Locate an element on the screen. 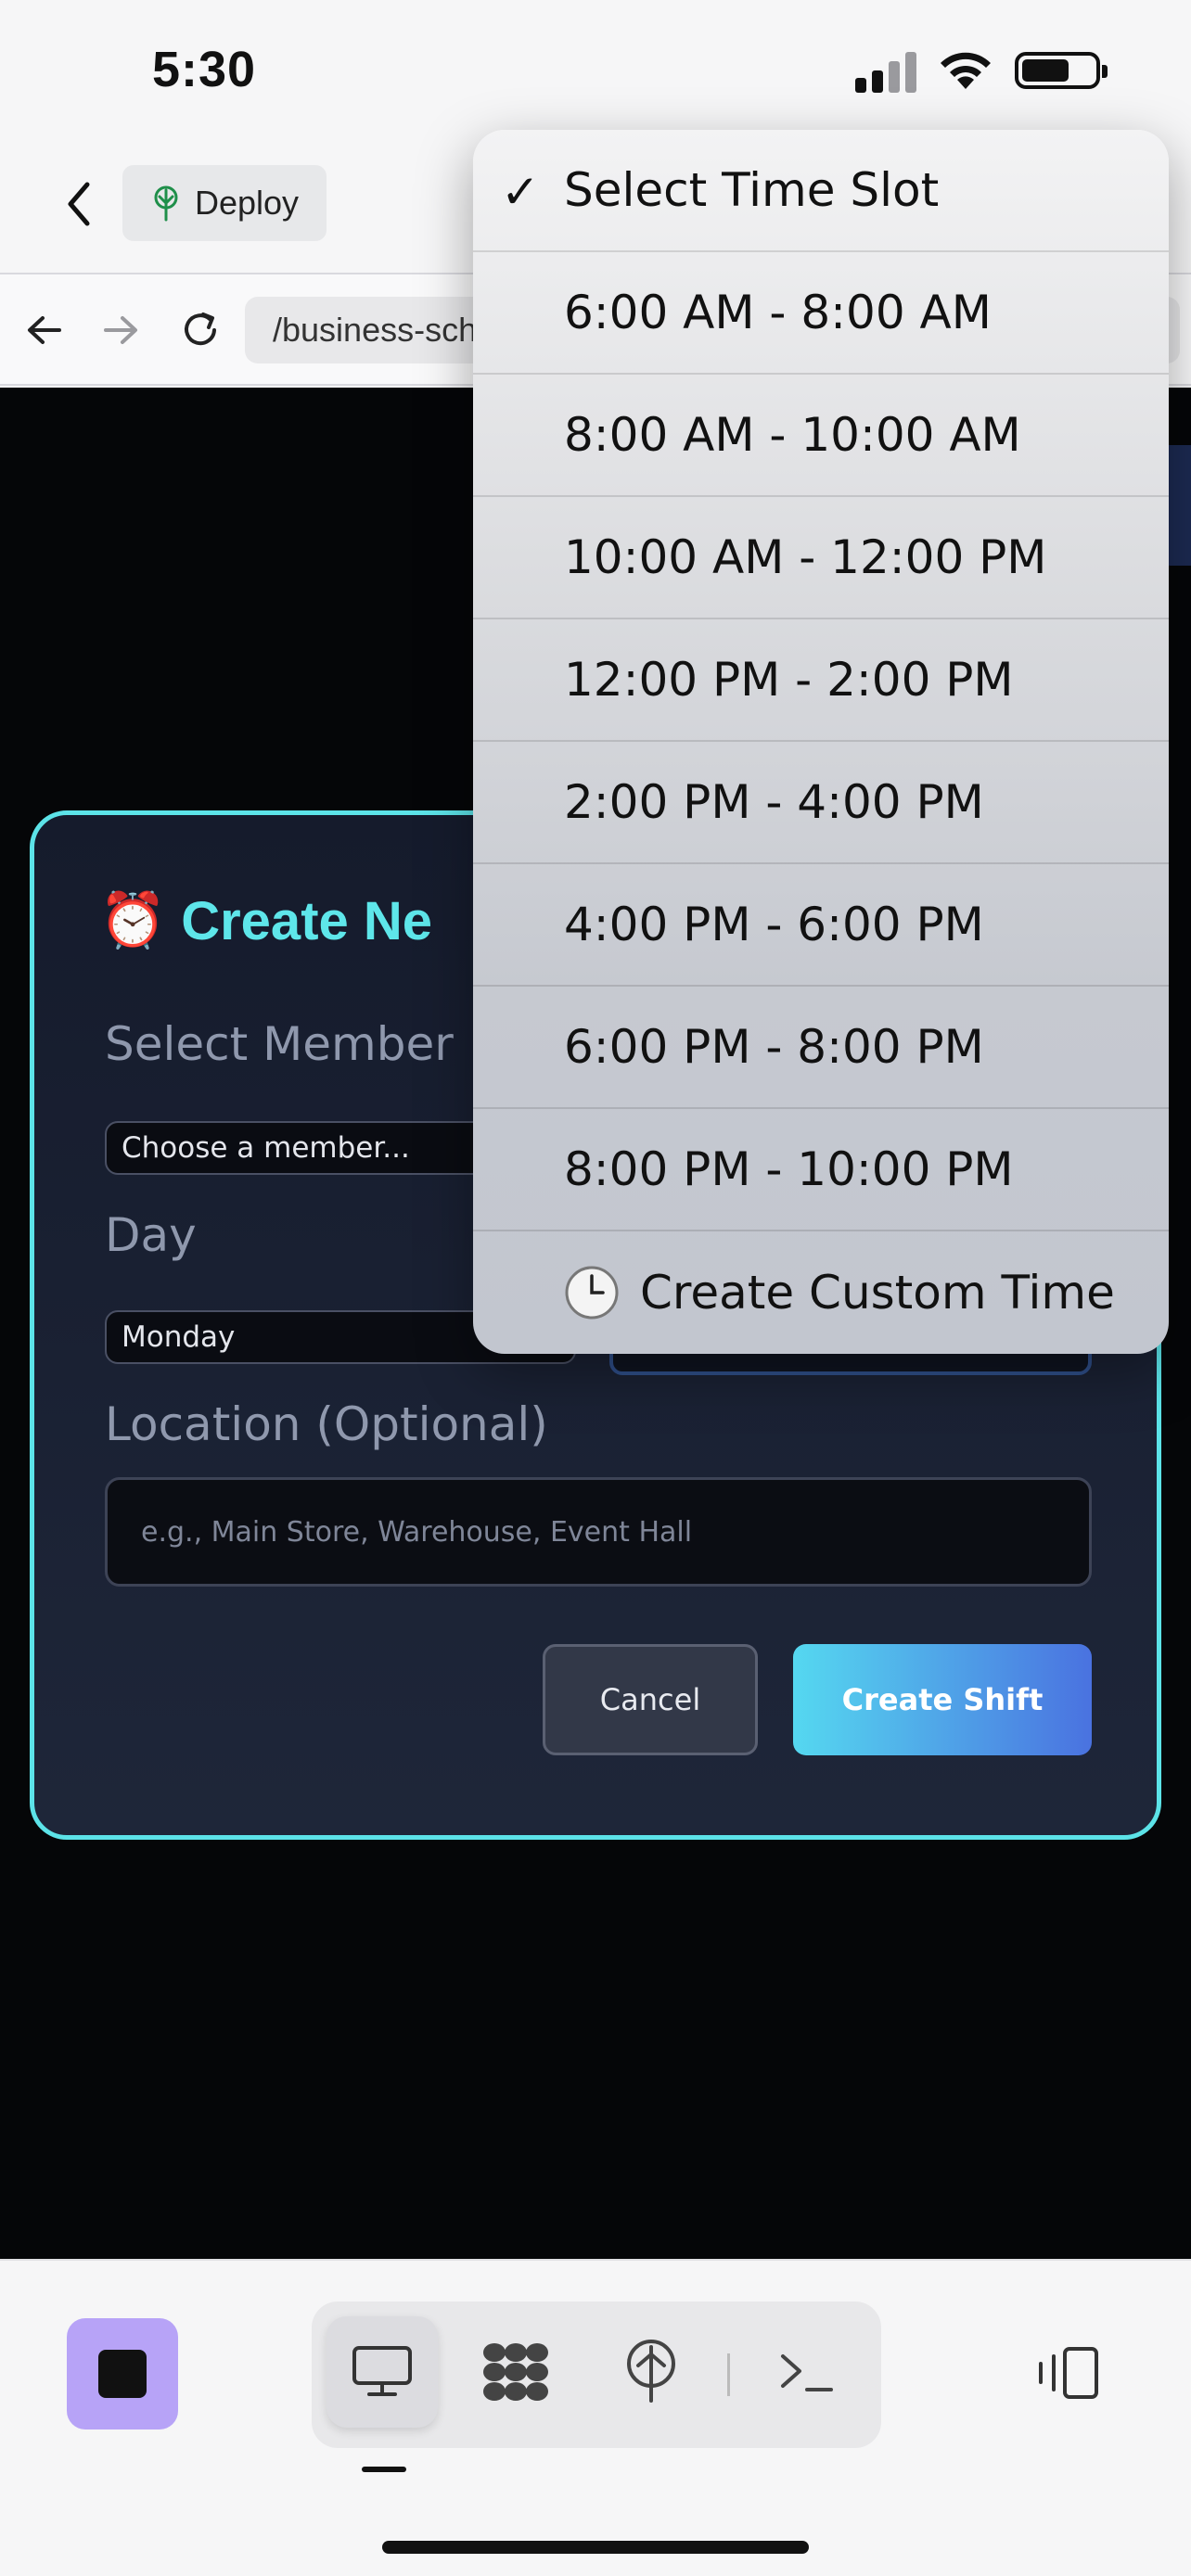 This screenshot has width=1191, height=2576. desktop-icon is located at coordinates (382, 2371).